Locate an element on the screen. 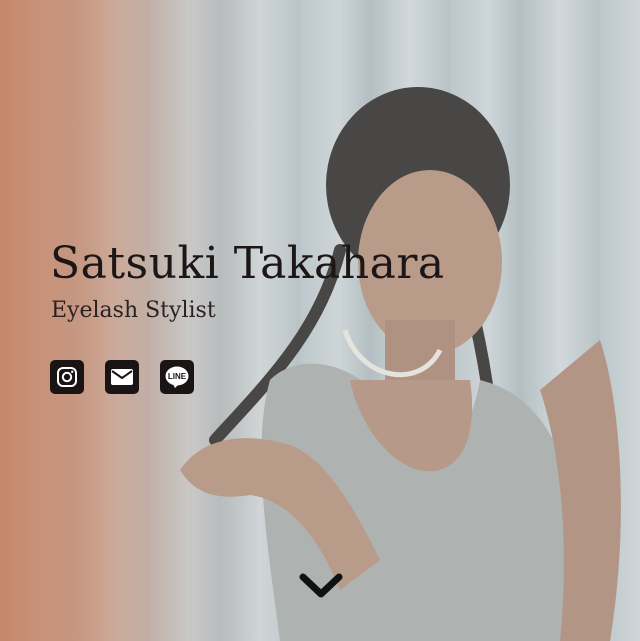 The width and height of the screenshot is (640, 641). mail-icon is located at coordinates (122, 377).